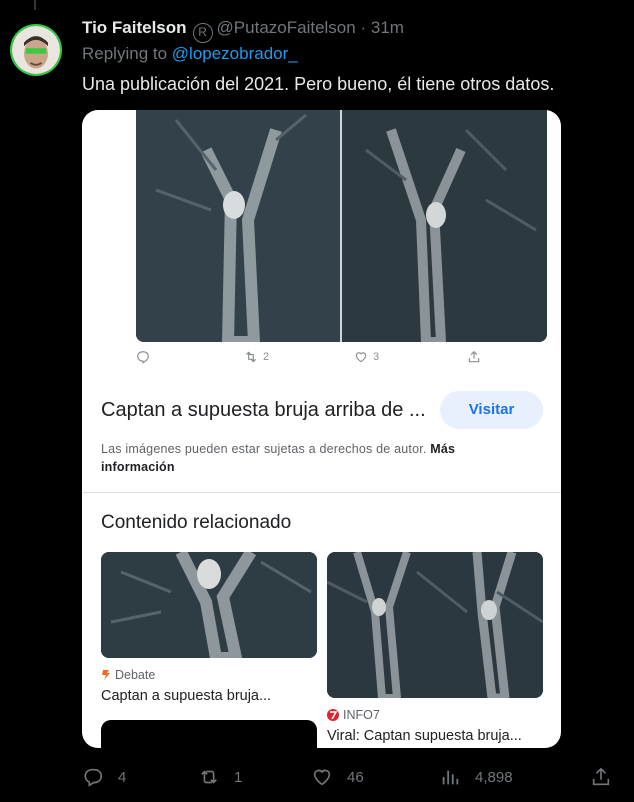  Describe the element at coordinates (127, 53) in the screenshot. I see `replying-prefix: Replying to` at that location.